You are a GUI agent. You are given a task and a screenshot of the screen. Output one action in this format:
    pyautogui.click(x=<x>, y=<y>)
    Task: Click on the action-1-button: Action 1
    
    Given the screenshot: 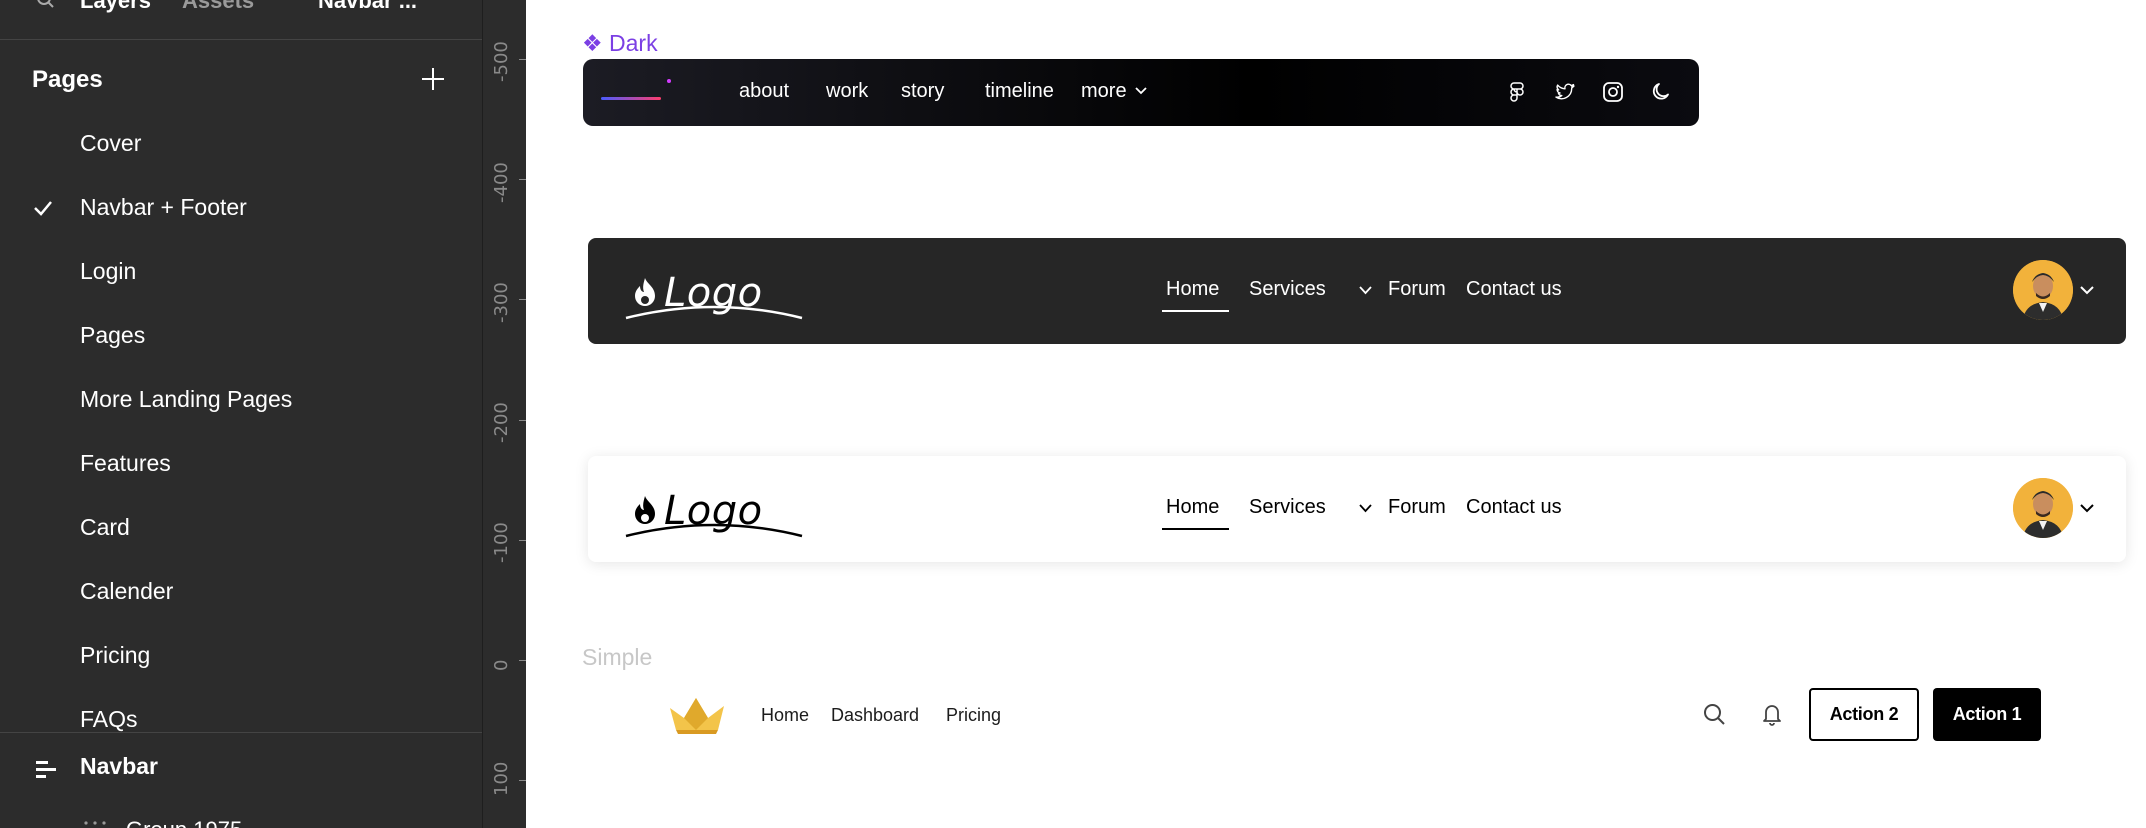 What is the action you would take?
    pyautogui.click(x=1987, y=714)
    